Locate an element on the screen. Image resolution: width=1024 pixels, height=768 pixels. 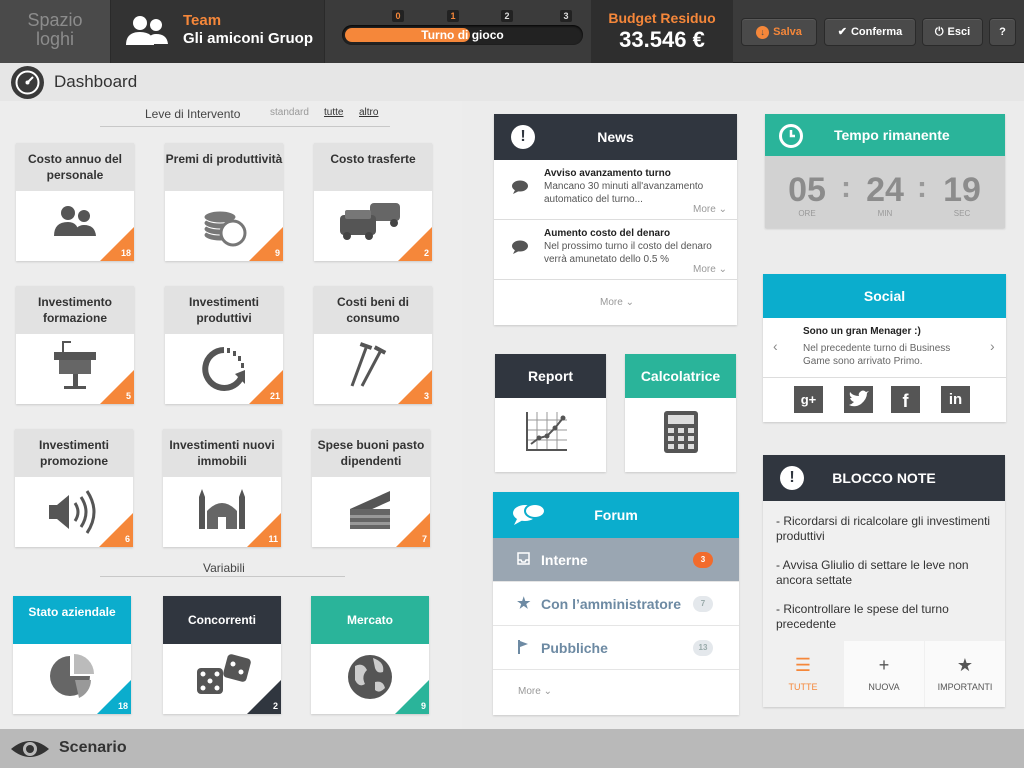
save-label: Salva is located at coordinates (787, 32).